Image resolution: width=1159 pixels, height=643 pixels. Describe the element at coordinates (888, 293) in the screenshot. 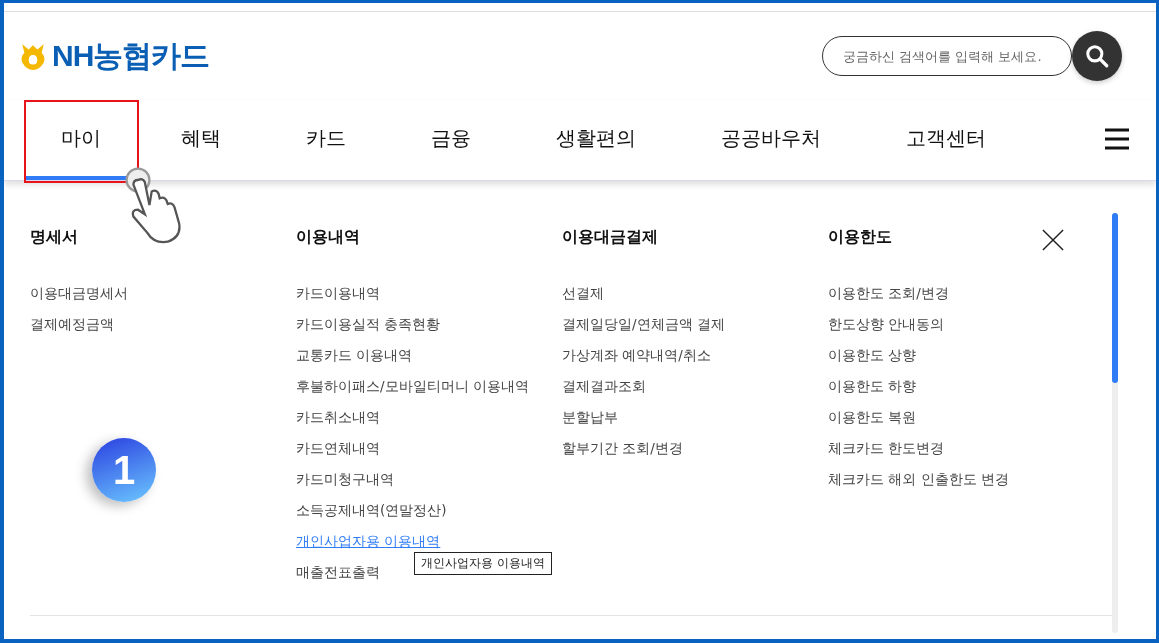

I see `menu-link: 이용한도 조회/변경` at that location.